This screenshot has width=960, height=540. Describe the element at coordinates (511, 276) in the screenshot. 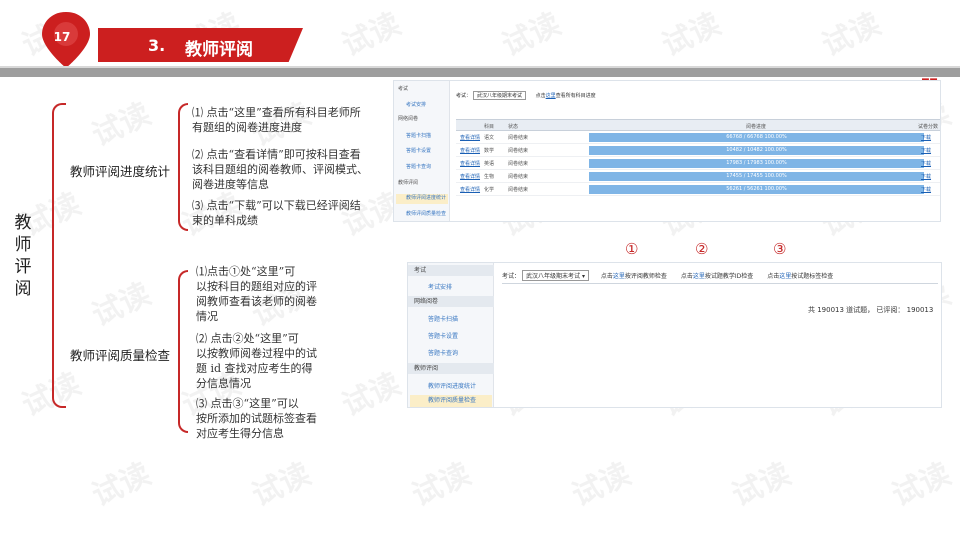

I see `shot2-exam-label: 考试：` at that location.